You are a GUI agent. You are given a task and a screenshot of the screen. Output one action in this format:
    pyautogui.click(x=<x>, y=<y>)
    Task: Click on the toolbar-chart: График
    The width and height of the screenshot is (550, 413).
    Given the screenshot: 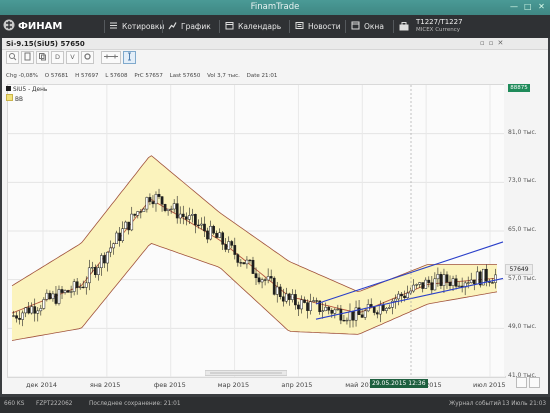 What is the action you would take?
    pyautogui.click(x=189, y=26)
    